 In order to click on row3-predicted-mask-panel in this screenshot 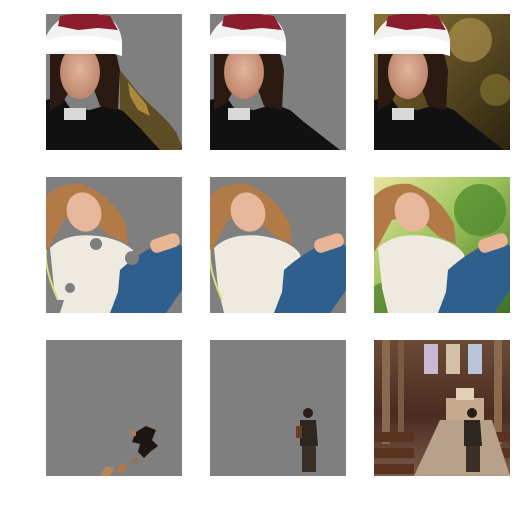, I will do `click(114, 408)`.